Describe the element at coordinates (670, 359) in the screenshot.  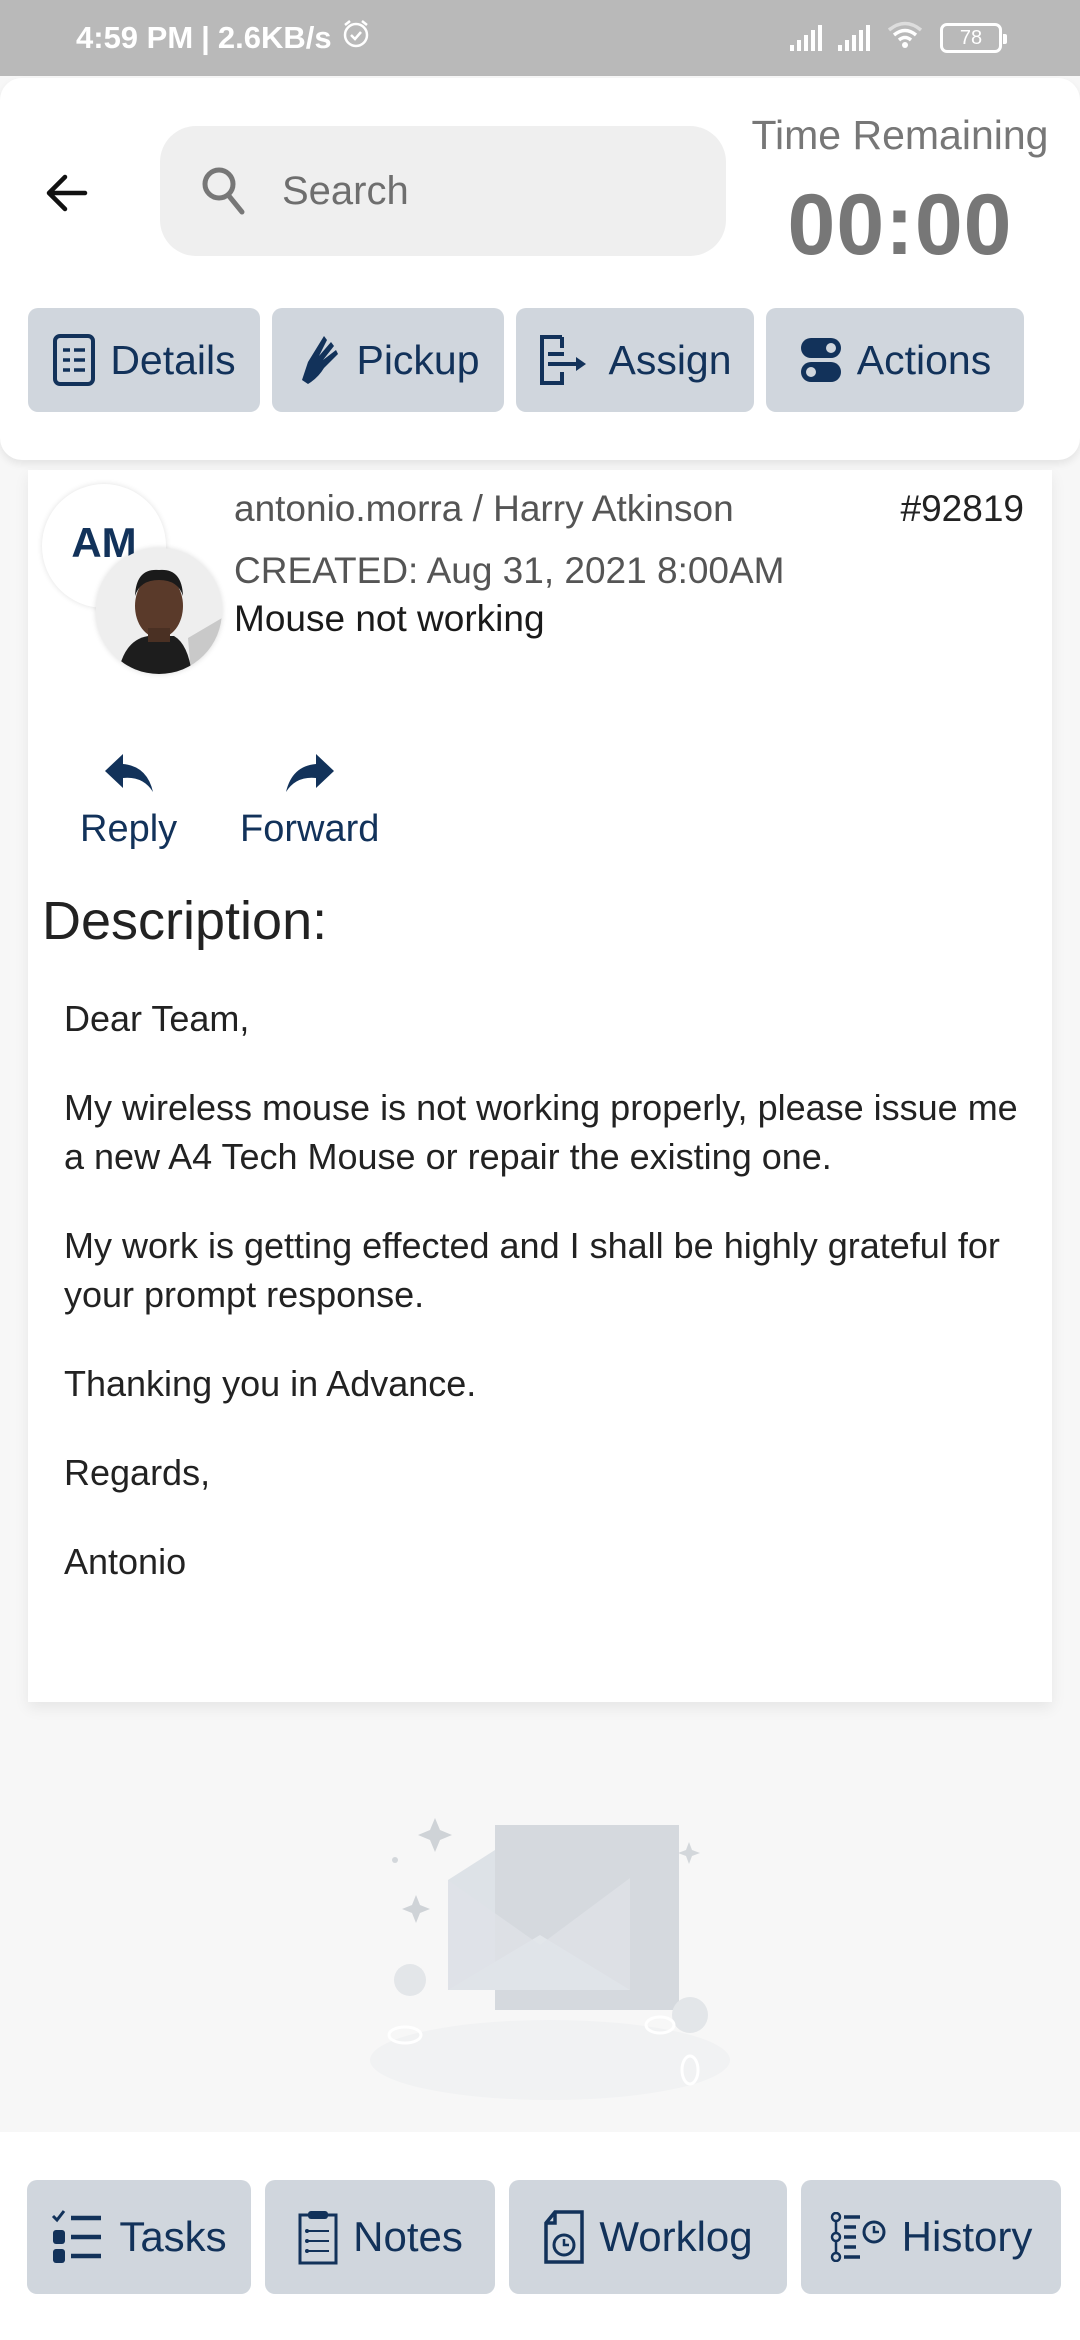
I see `tab-assign-label: Assign` at that location.